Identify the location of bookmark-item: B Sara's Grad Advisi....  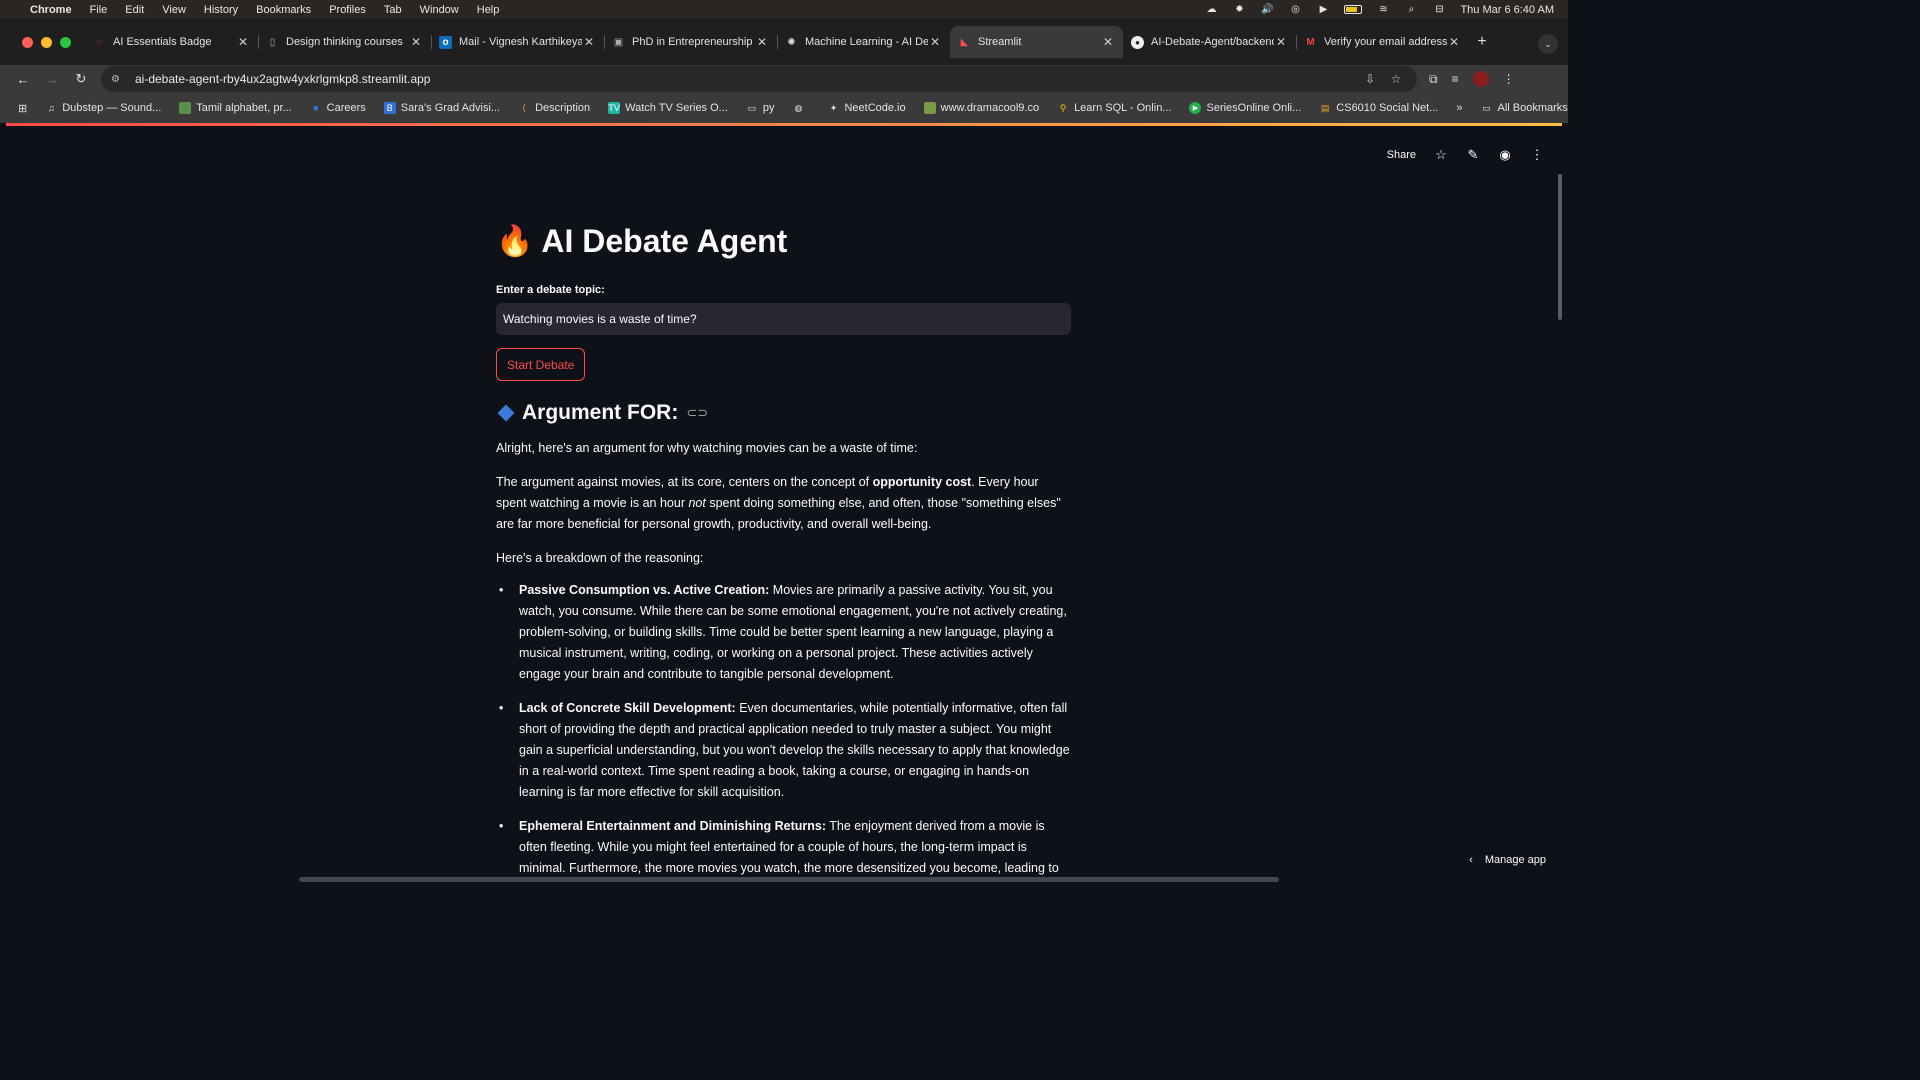
(441, 108).